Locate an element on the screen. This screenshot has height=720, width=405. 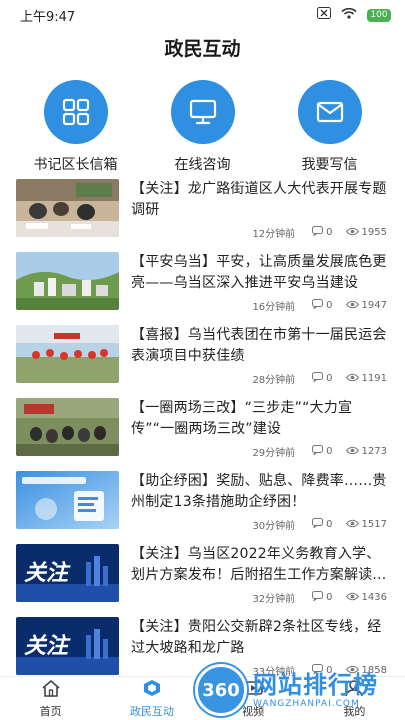
nav-interaction: 政民互动 is located at coordinates (151, 698).